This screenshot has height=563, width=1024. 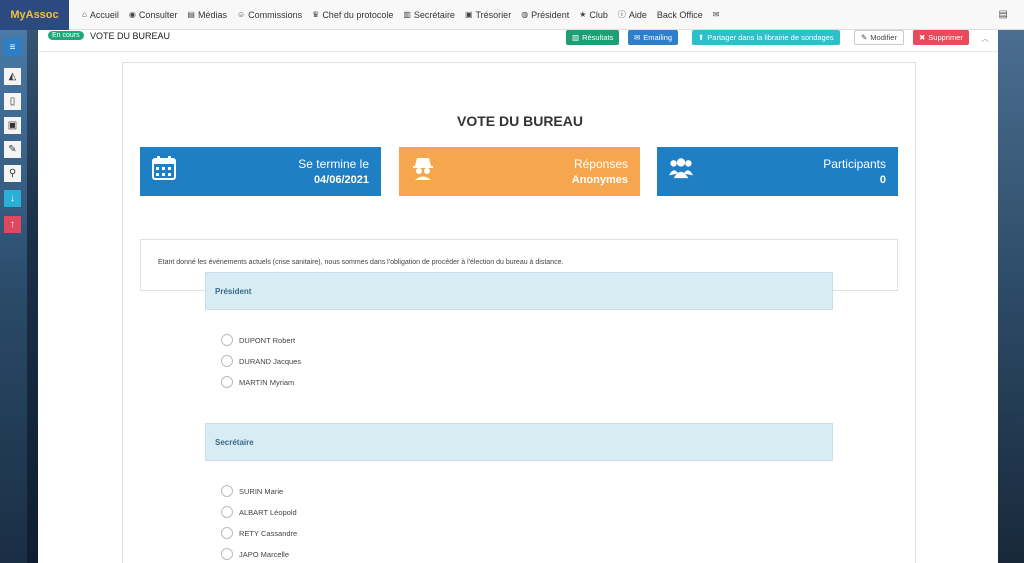 I want to click on bar-chart-icon: ▥, so click(x=576, y=37).